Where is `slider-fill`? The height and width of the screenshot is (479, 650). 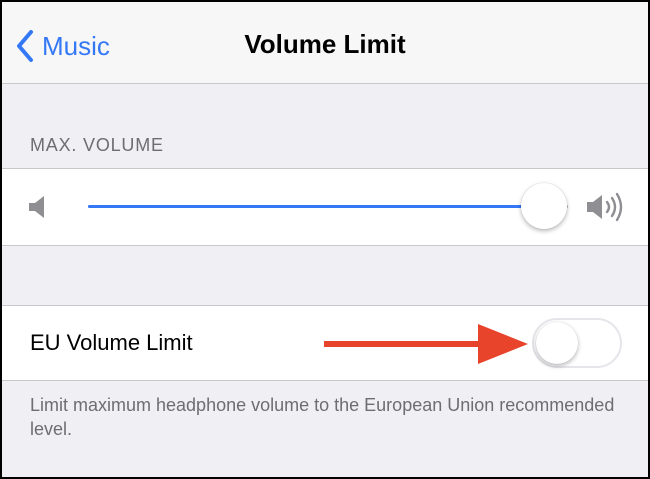 slider-fill is located at coordinates (316, 206).